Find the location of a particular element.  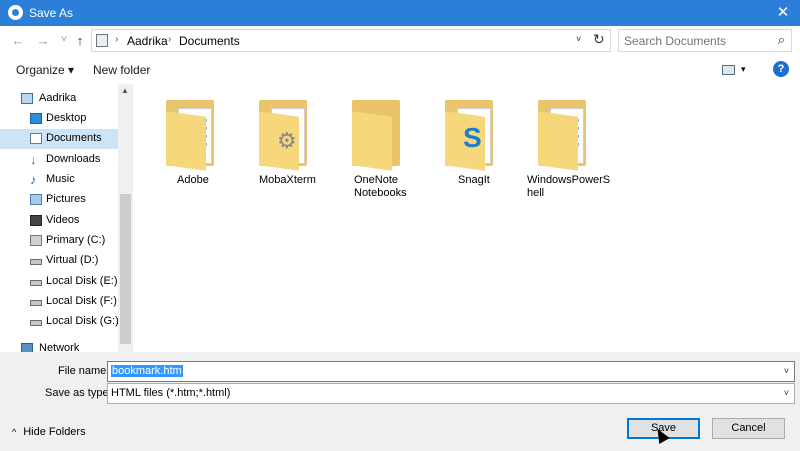

nav-item-label: Pictures is located at coordinates (66, 199).